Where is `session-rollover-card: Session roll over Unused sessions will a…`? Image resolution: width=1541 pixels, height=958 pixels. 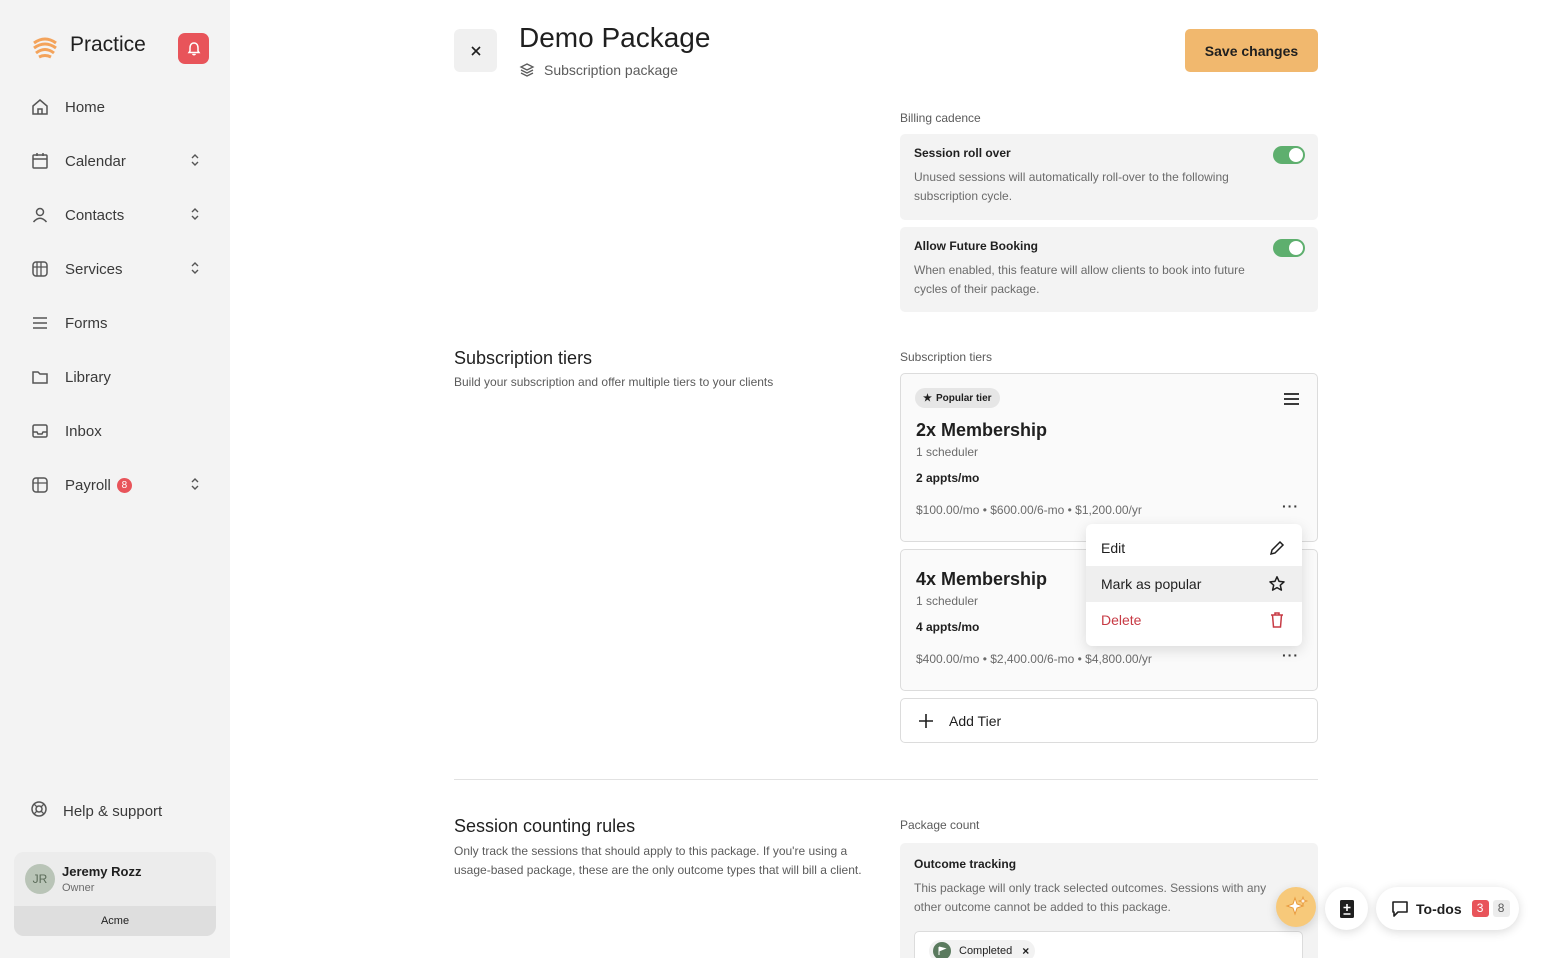 session-rollover-card: Session roll over Unused sessions will a… is located at coordinates (1109, 177).